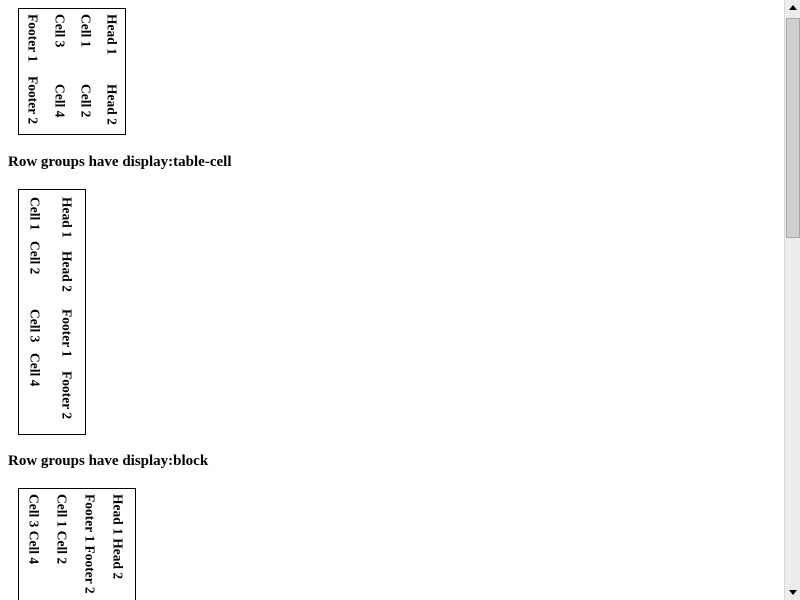 This screenshot has height=600, width=800. What do you see at coordinates (90, 544) in the screenshot?
I see `table-footer-row: Footer 1 Footer 2` at bounding box center [90, 544].